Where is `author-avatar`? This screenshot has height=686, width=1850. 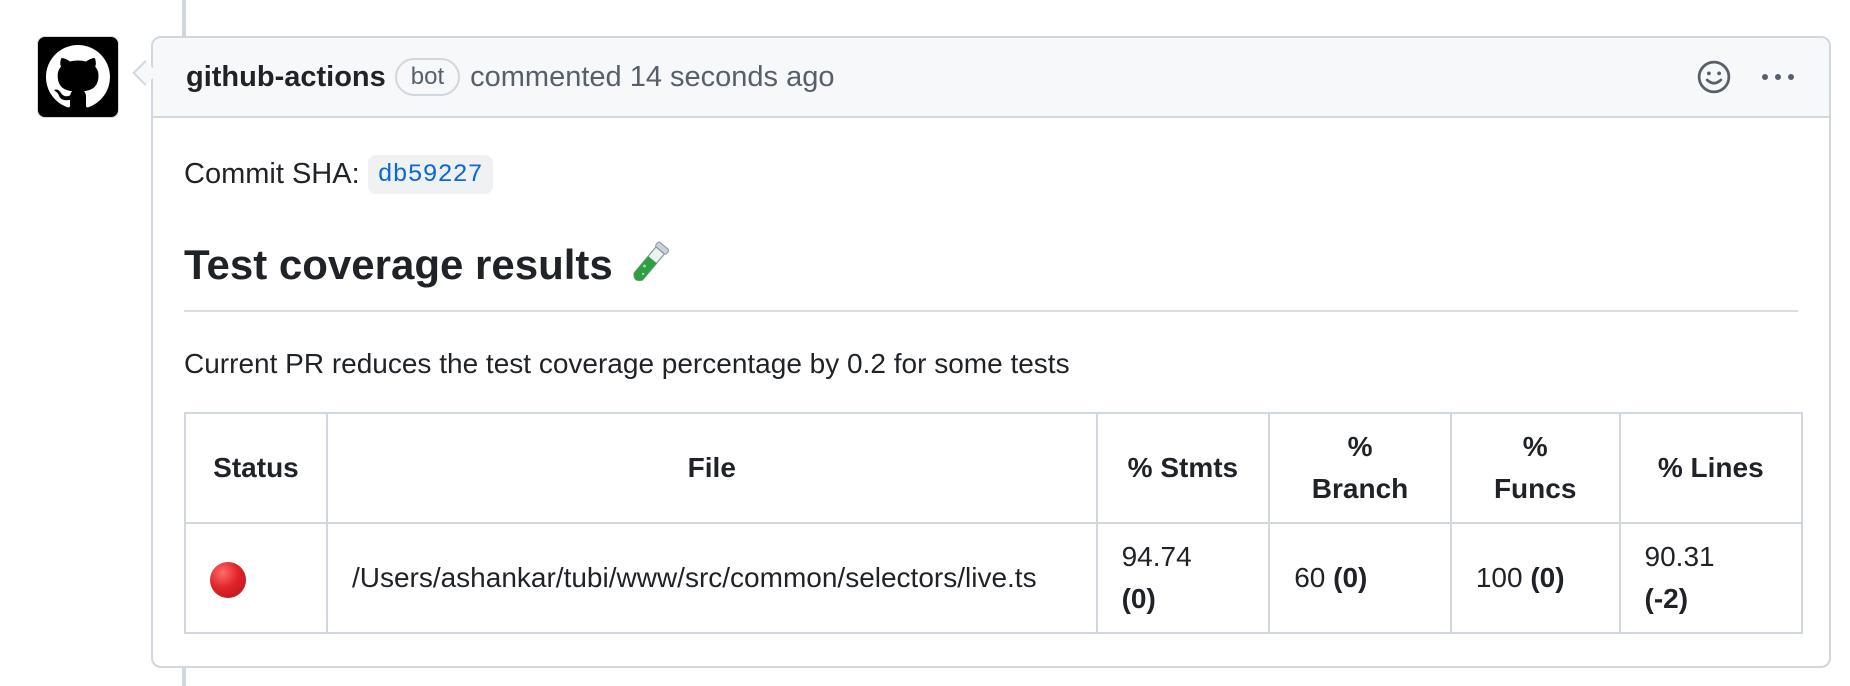 author-avatar is located at coordinates (78, 77).